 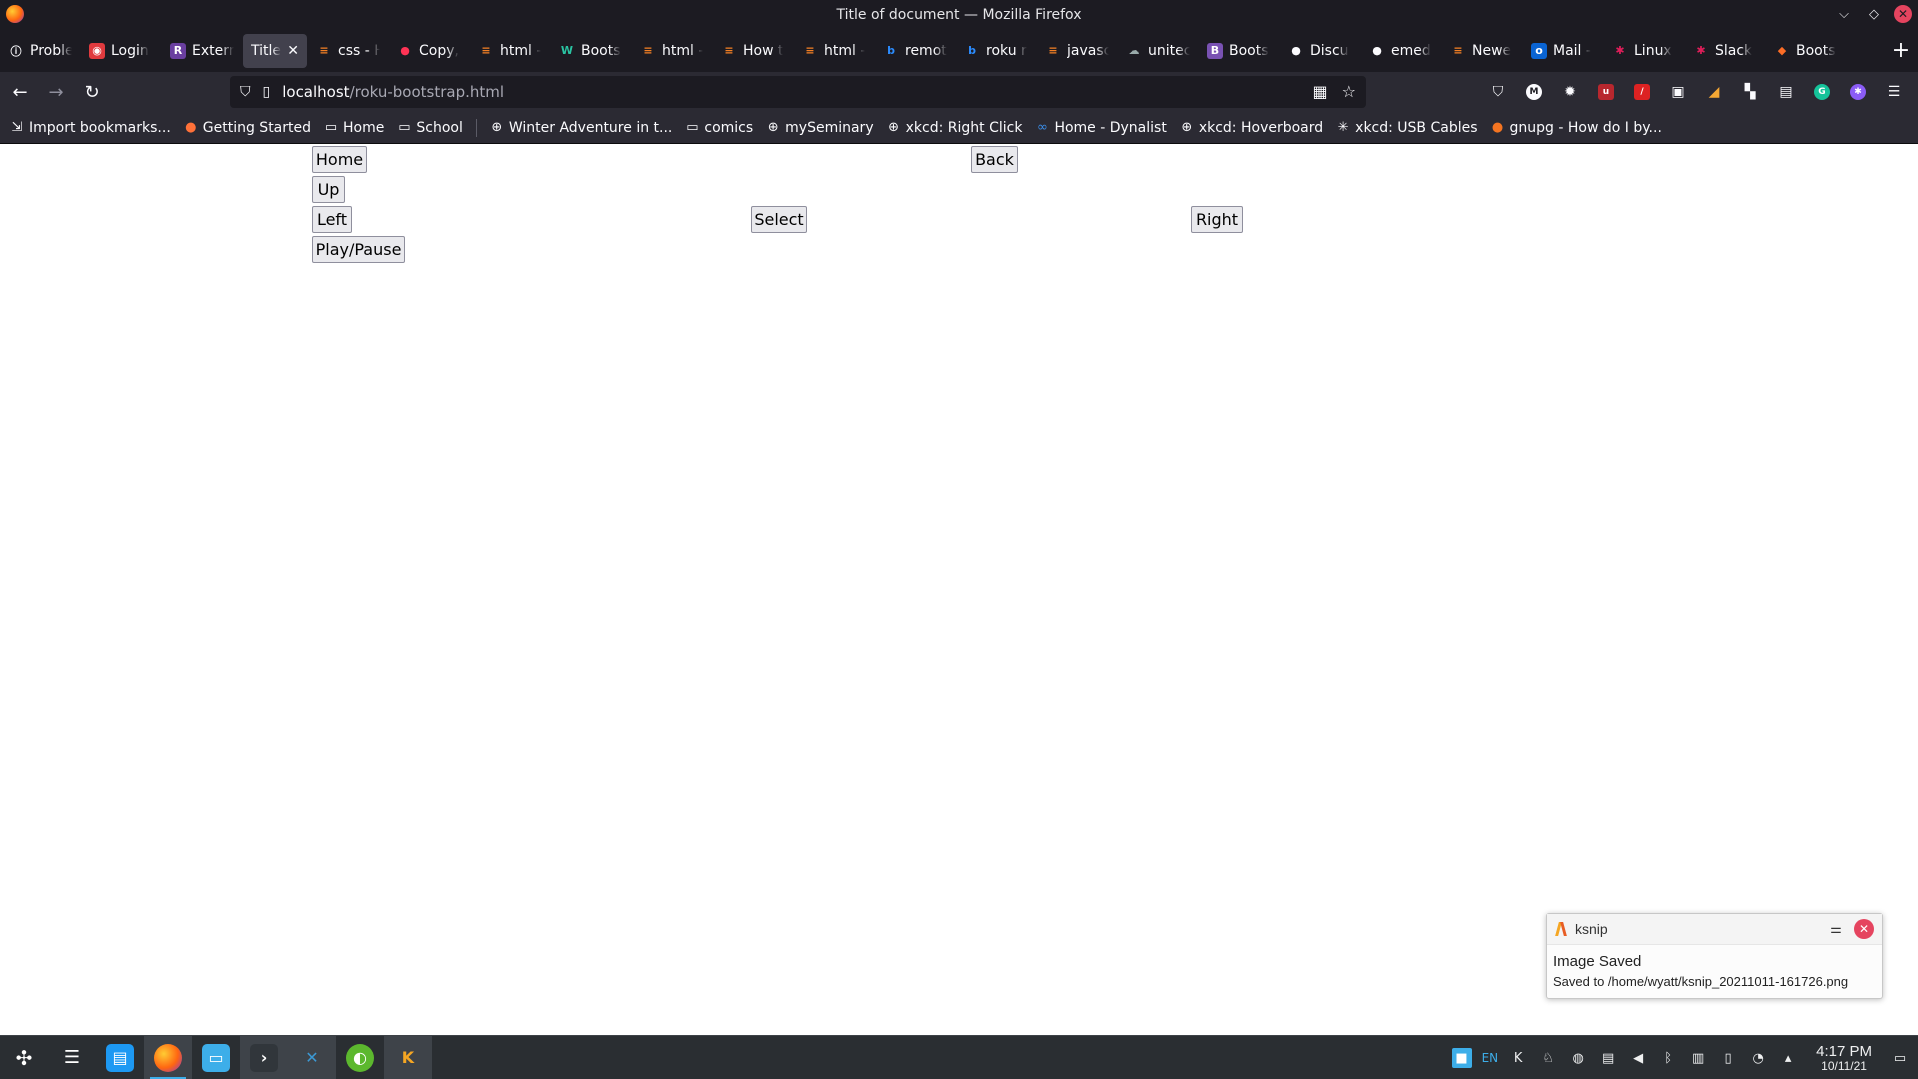 I want to click on bookmark-item: ▭ comics, so click(x=719, y=128).